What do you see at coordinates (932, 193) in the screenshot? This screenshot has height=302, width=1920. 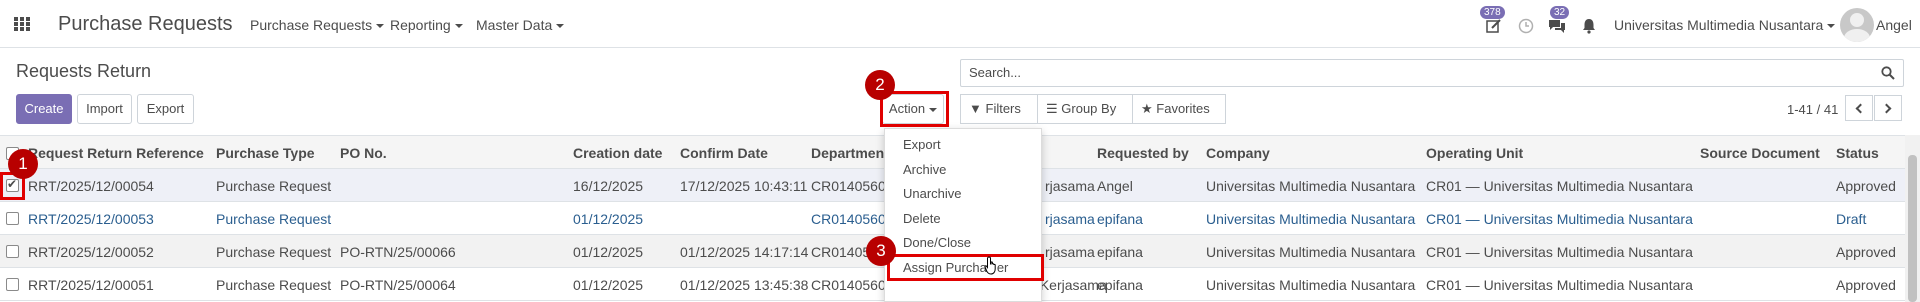 I see `menu-item-unarchive: Unarchive` at bounding box center [932, 193].